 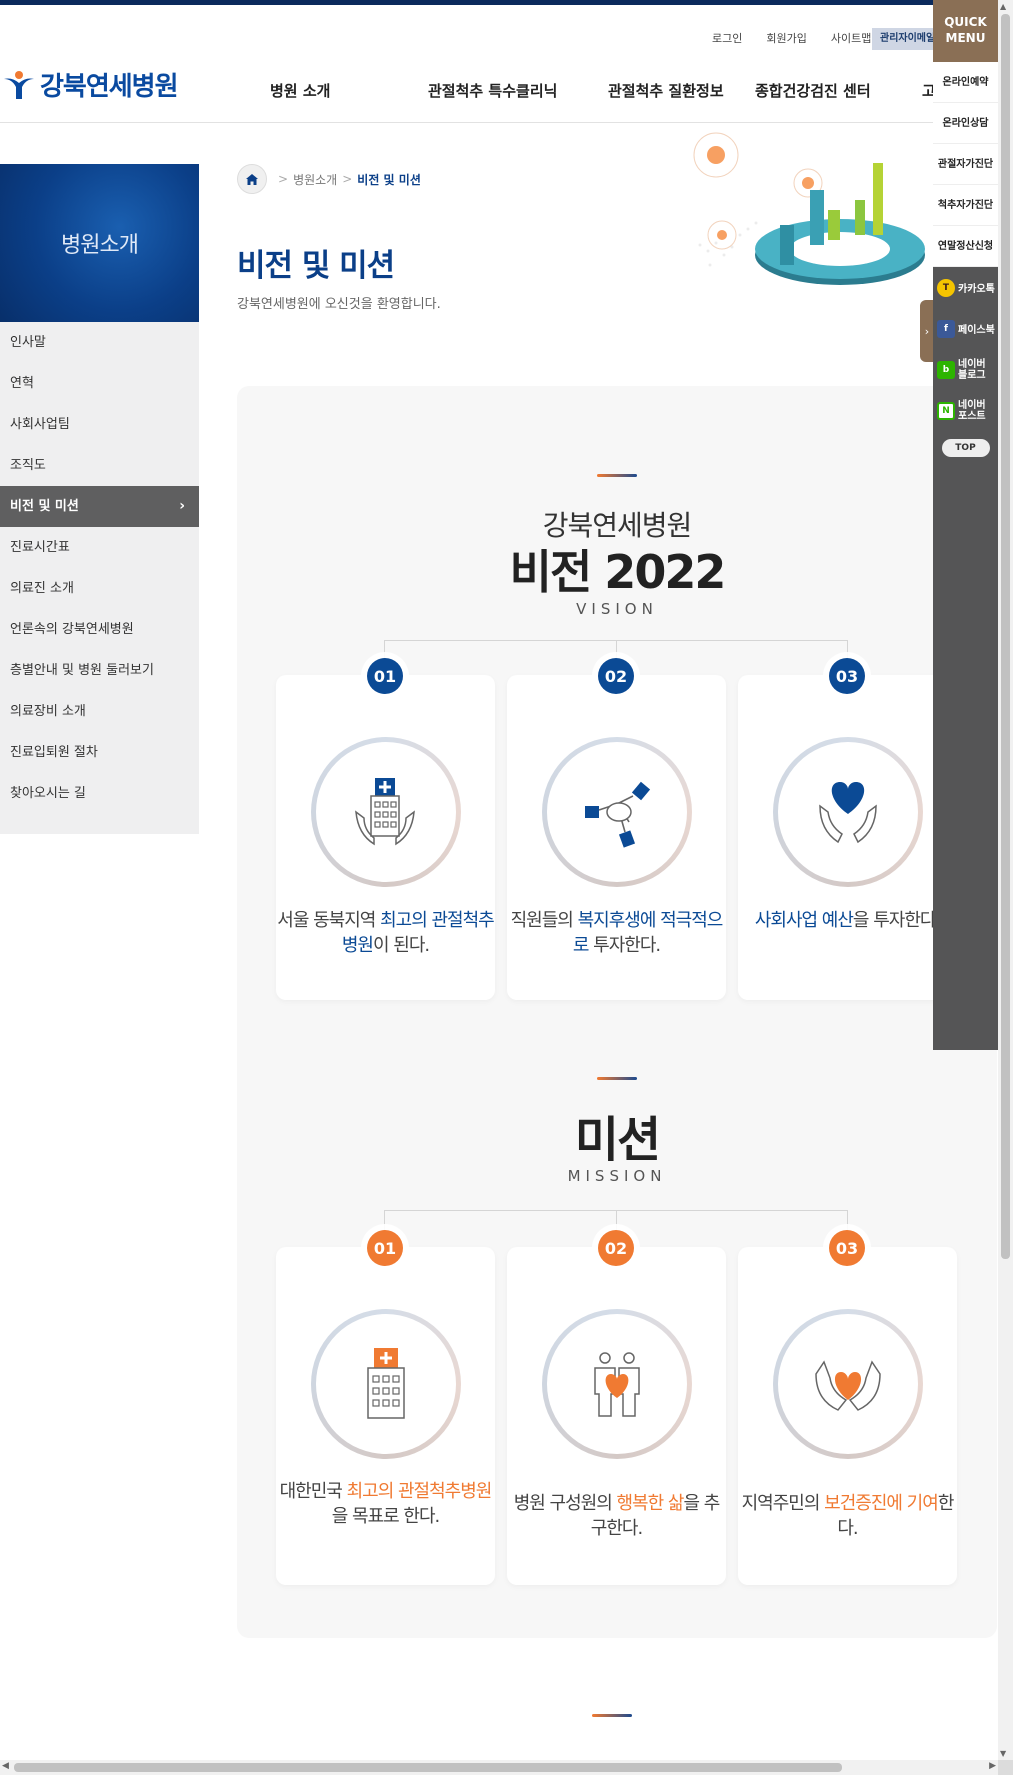 I want to click on chevron-right-icon: ›, so click(x=182, y=506).